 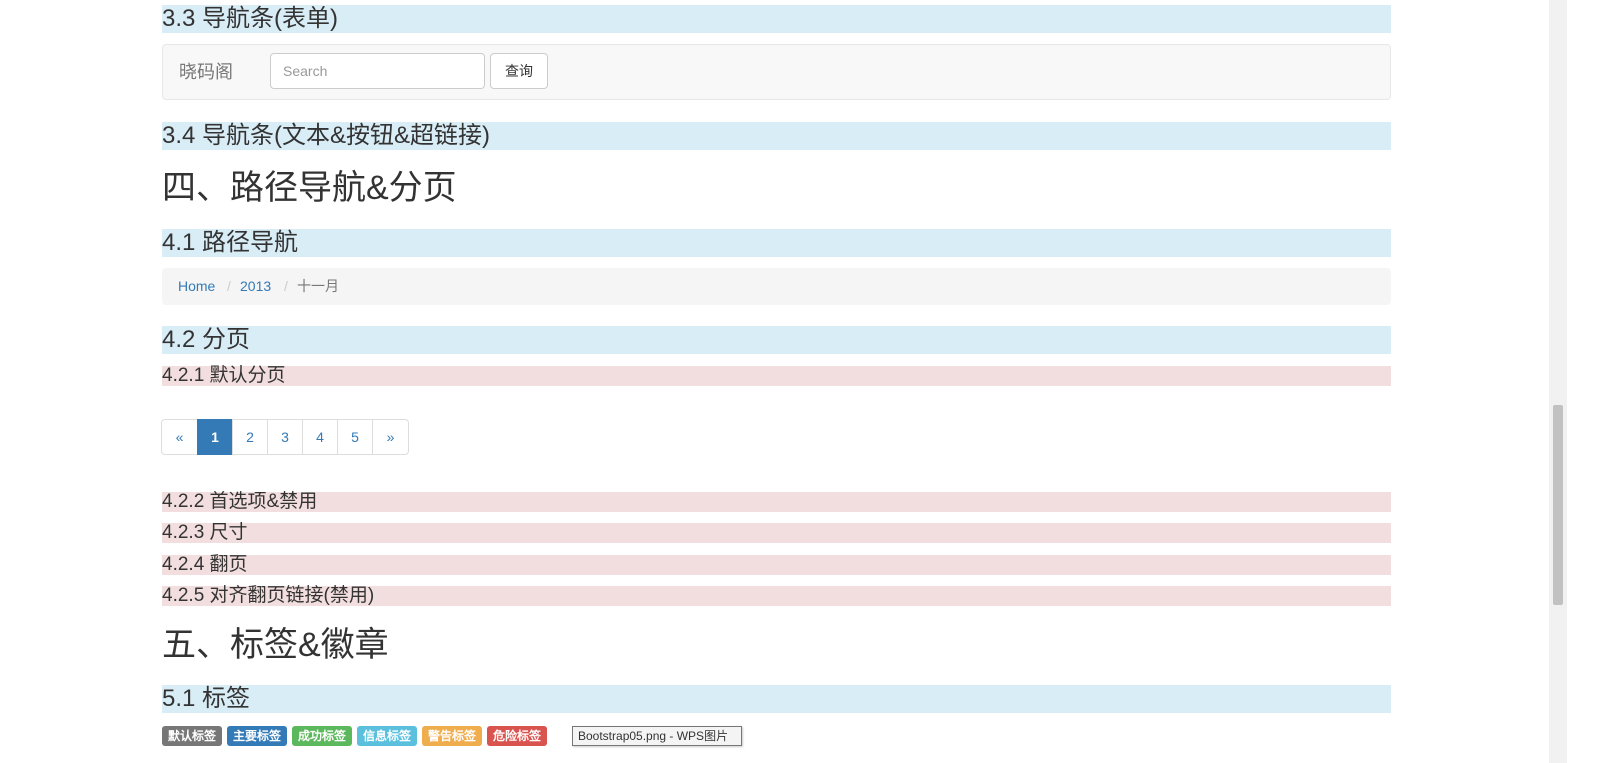 What do you see at coordinates (776, 565) in the screenshot?
I see `heading-4-2-4: 4.2.4 翻页` at bounding box center [776, 565].